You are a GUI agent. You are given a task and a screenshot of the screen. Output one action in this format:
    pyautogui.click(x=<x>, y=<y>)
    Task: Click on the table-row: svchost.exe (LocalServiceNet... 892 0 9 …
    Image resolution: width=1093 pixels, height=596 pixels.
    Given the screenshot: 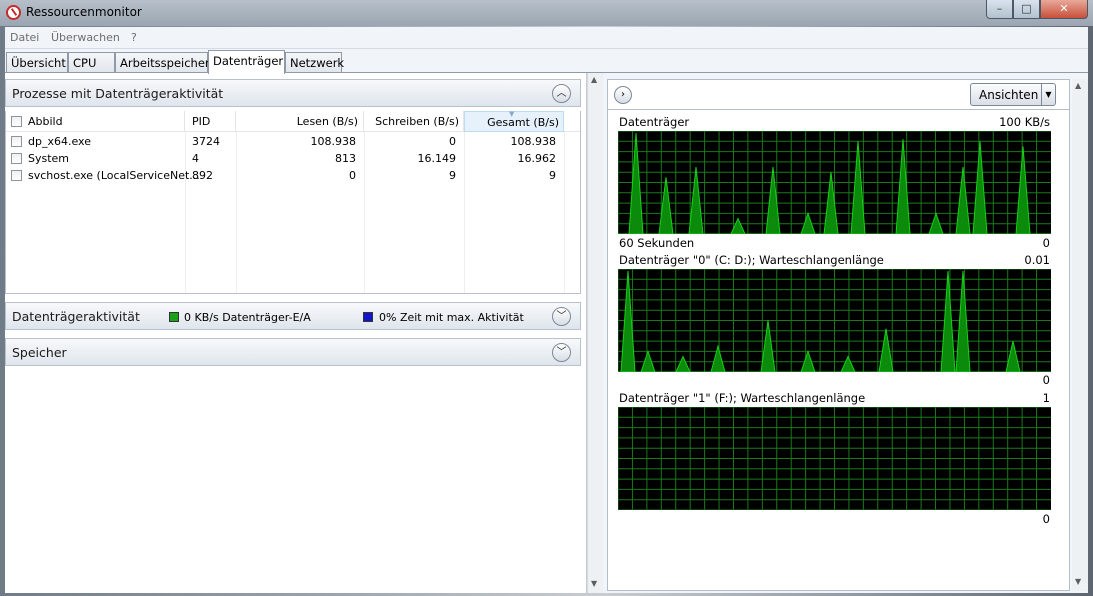 What is the action you would take?
    pyautogui.click(x=293, y=175)
    